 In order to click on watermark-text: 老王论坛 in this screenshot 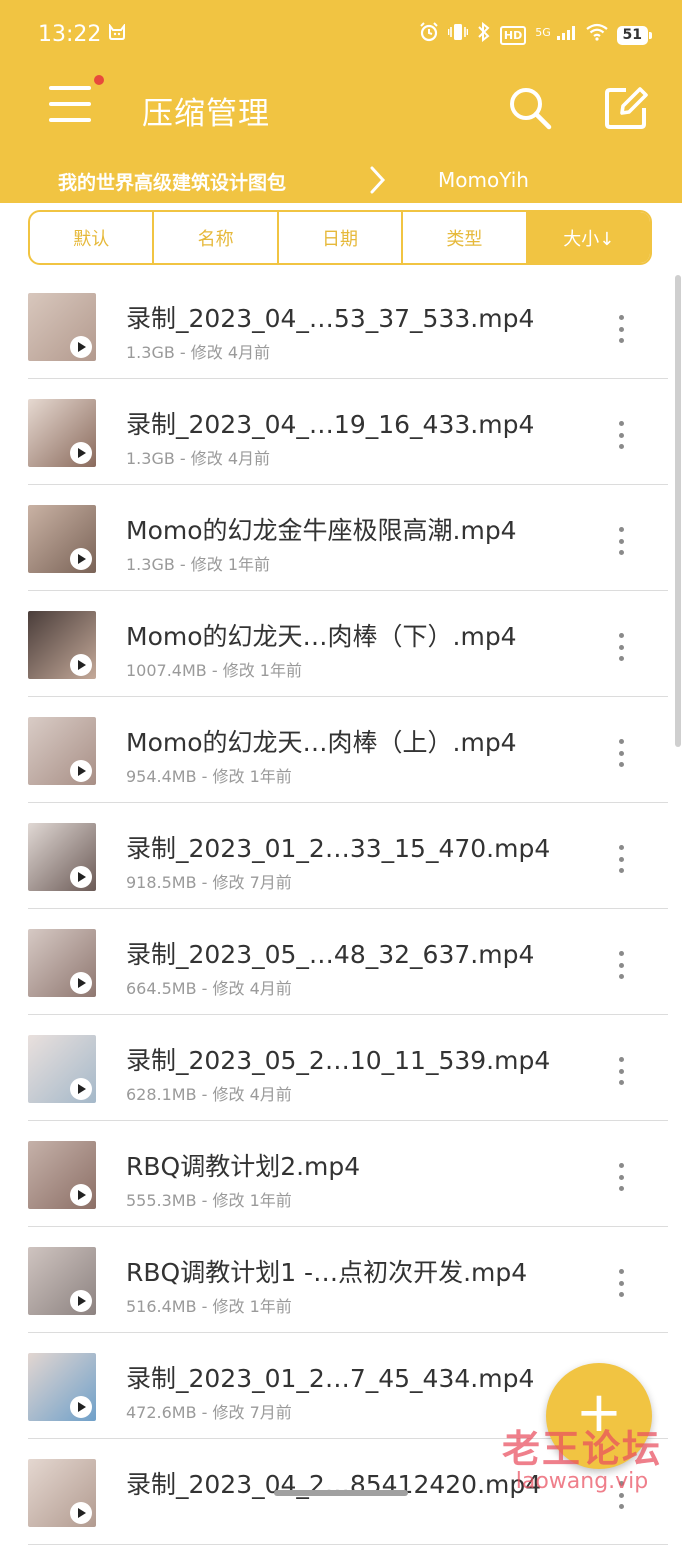, I will do `click(581, 1449)`.